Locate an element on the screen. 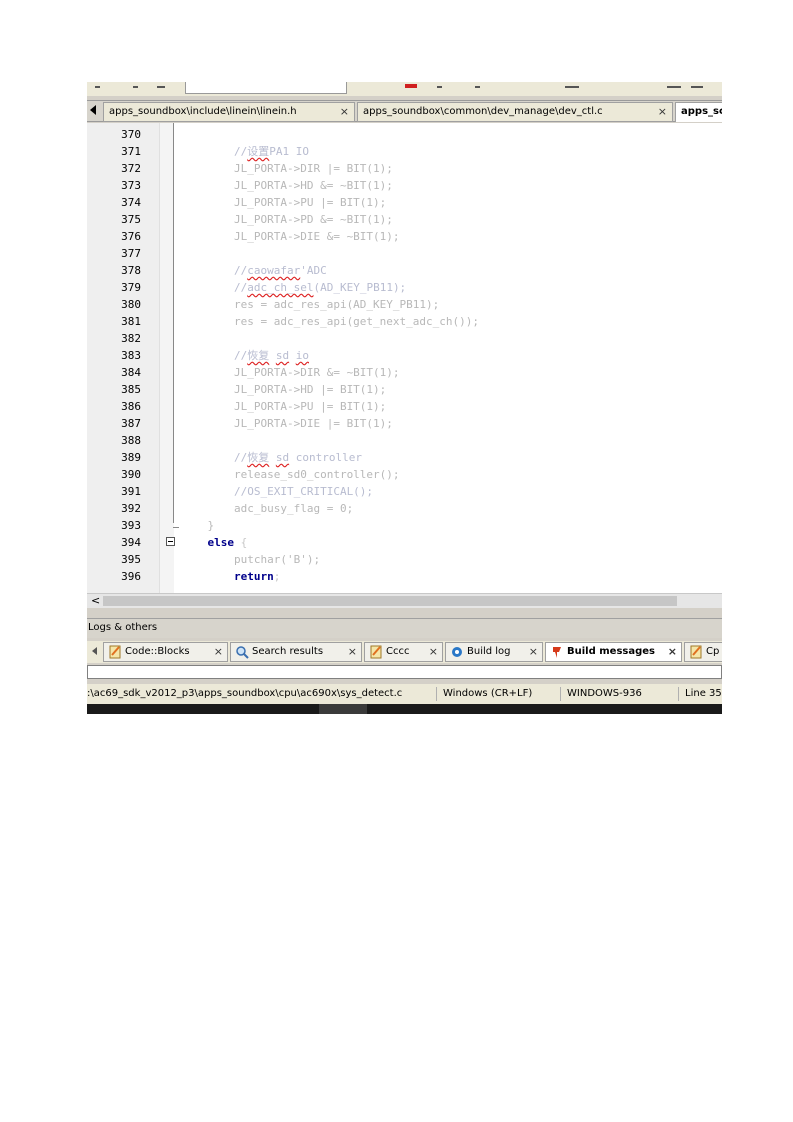 This screenshot has height=1122, width=793. log-tab-codeblocks: Code::Blocks × is located at coordinates (165, 652).